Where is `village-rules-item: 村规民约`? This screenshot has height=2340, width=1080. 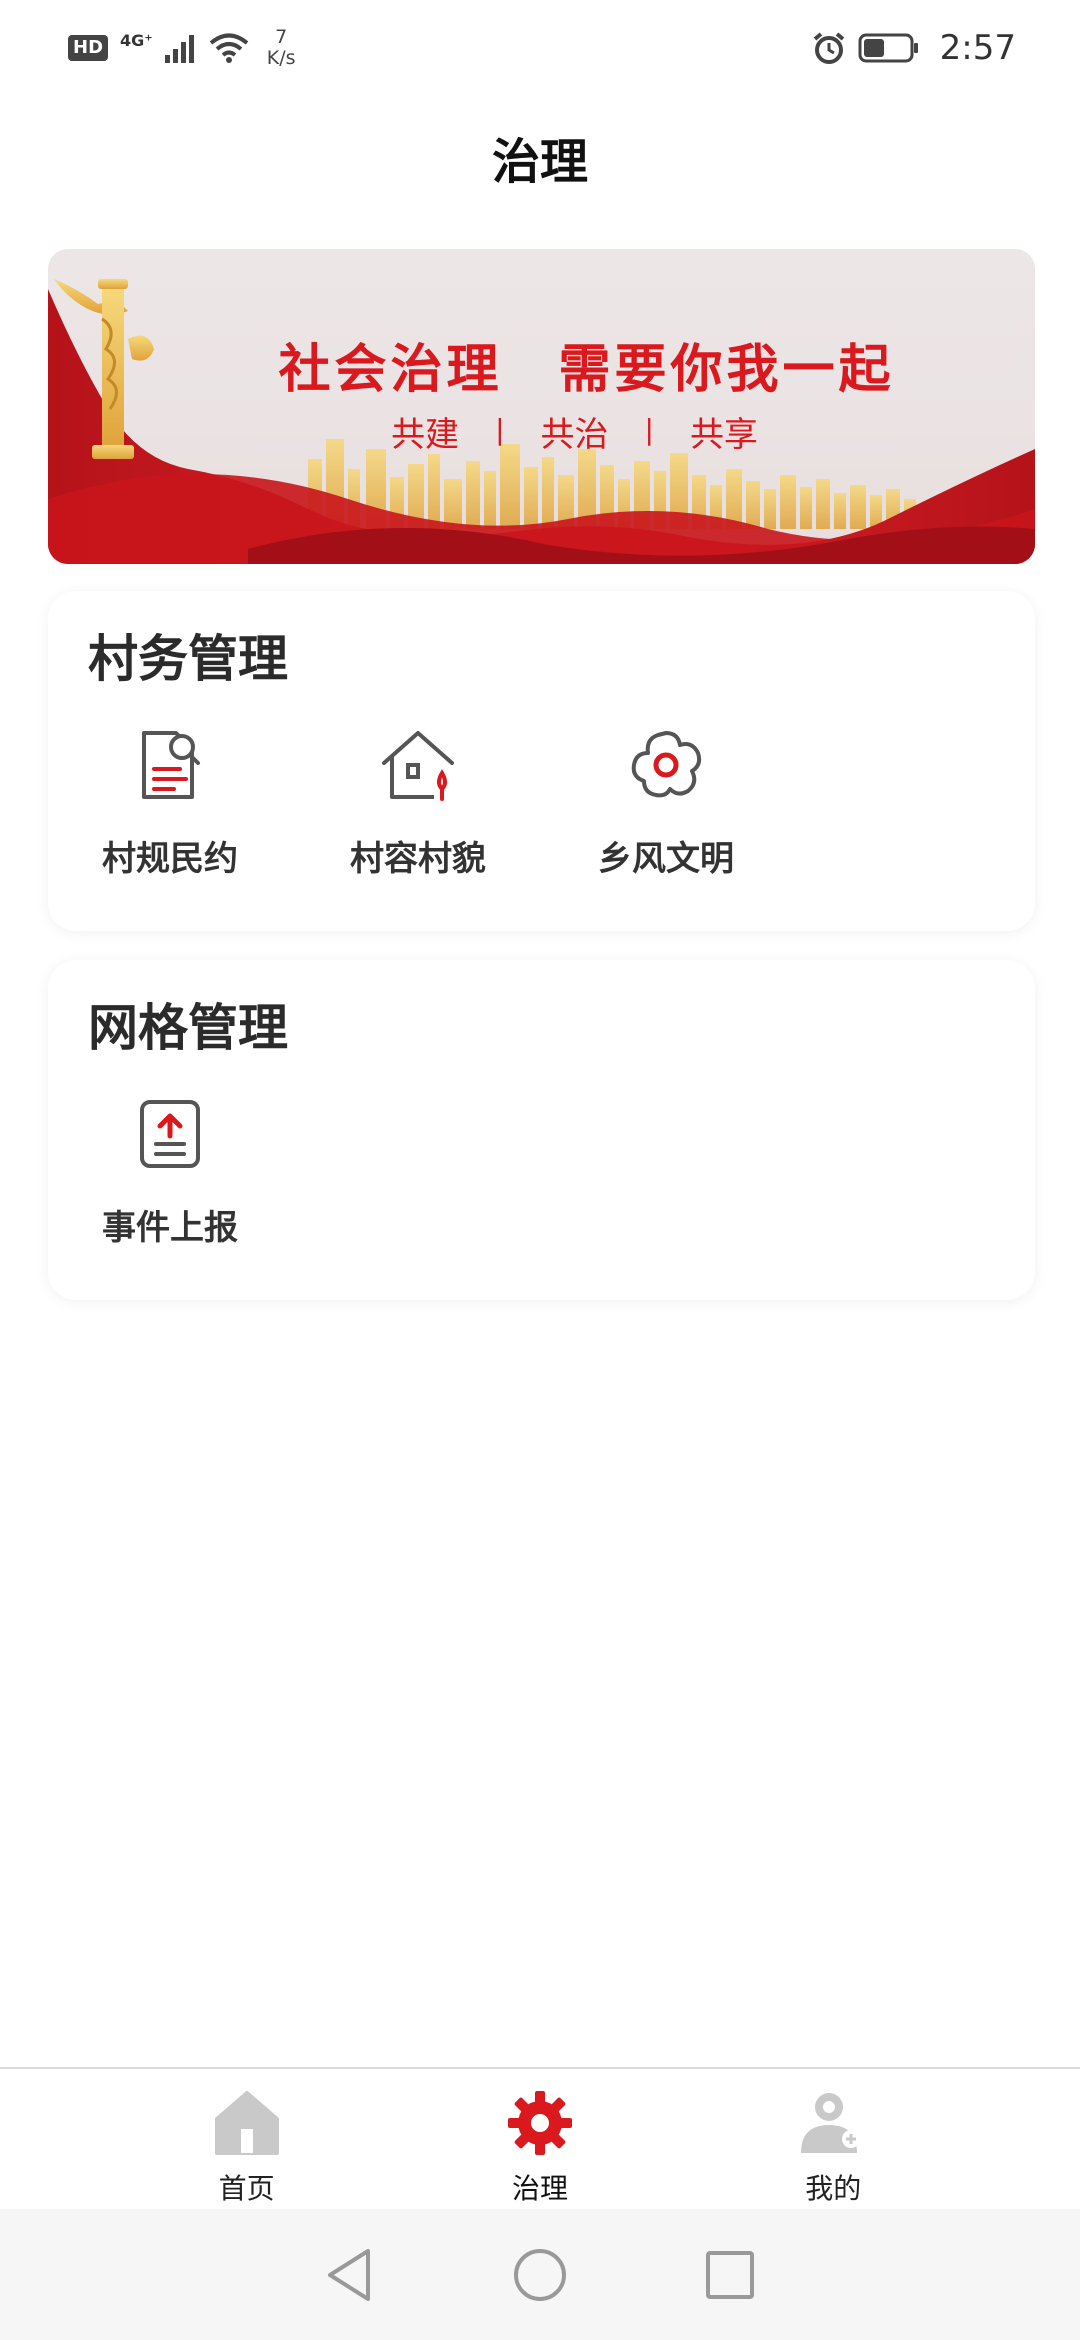
village-rules-item: 村规民约 is located at coordinates (170, 802).